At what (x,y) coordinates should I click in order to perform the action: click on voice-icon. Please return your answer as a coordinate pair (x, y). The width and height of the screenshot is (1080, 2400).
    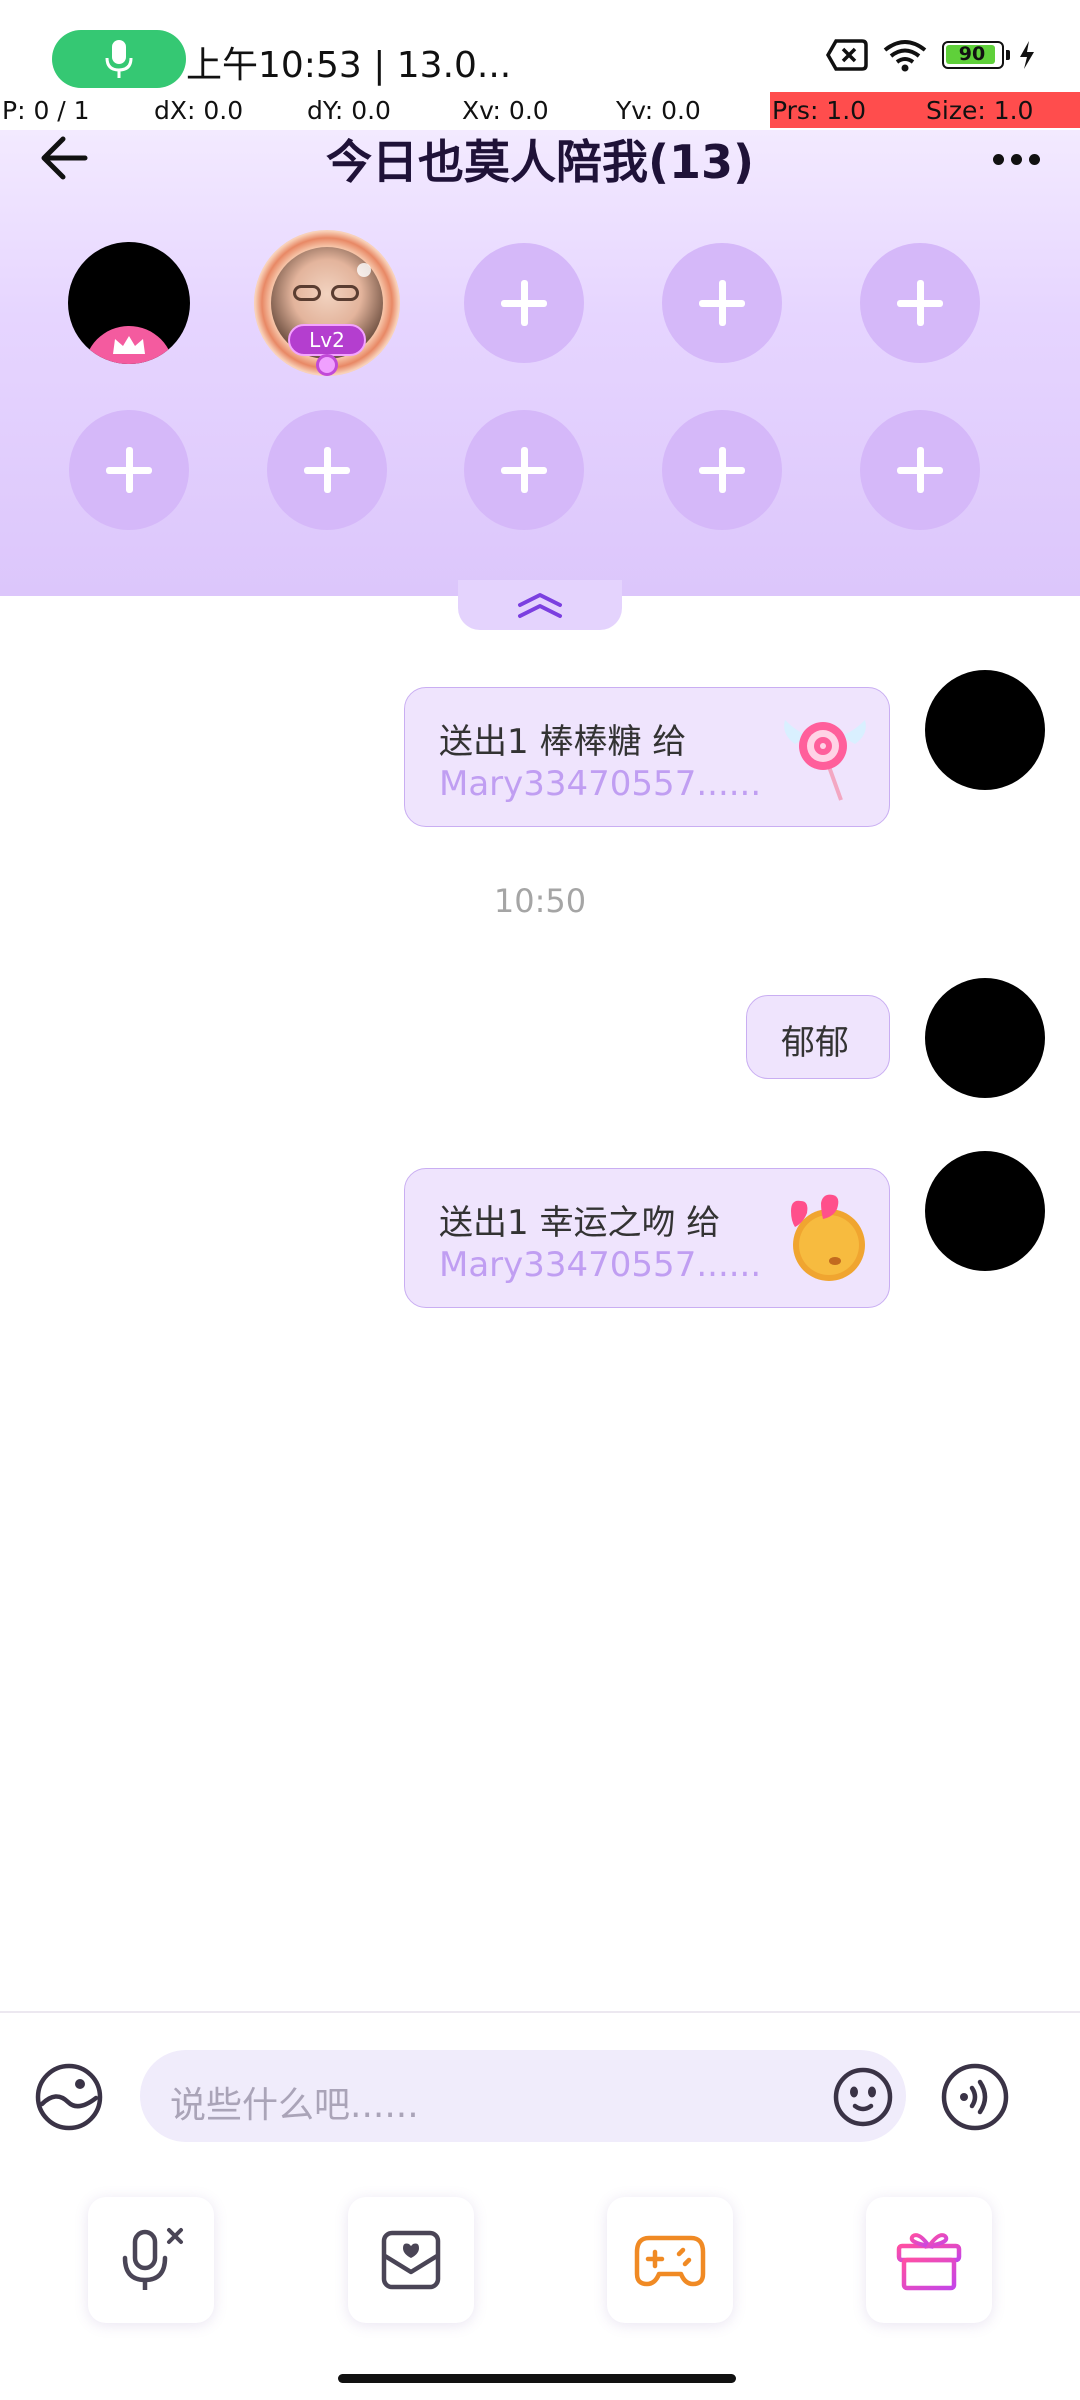
    Looking at the image, I should click on (975, 2097).